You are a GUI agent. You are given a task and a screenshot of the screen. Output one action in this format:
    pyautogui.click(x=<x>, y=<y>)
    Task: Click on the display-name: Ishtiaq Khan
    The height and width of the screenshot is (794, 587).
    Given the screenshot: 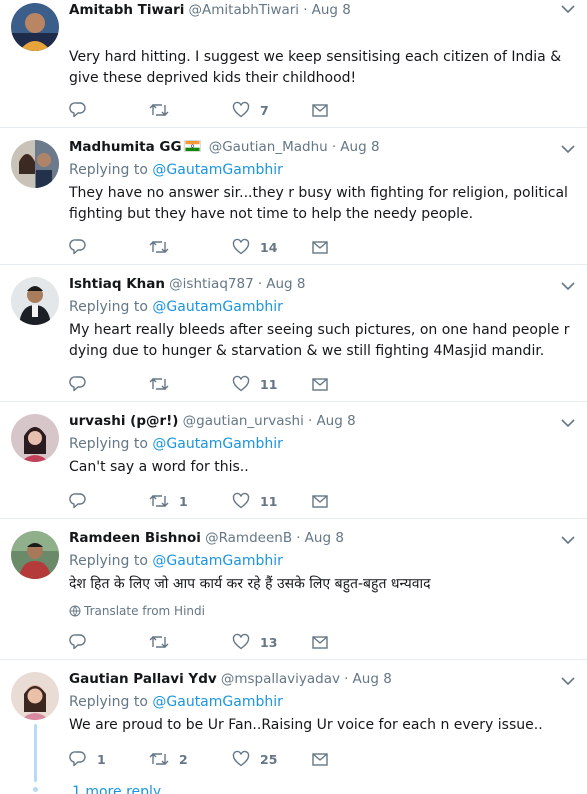 What is the action you would take?
    pyautogui.click(x=117, y=284)
    